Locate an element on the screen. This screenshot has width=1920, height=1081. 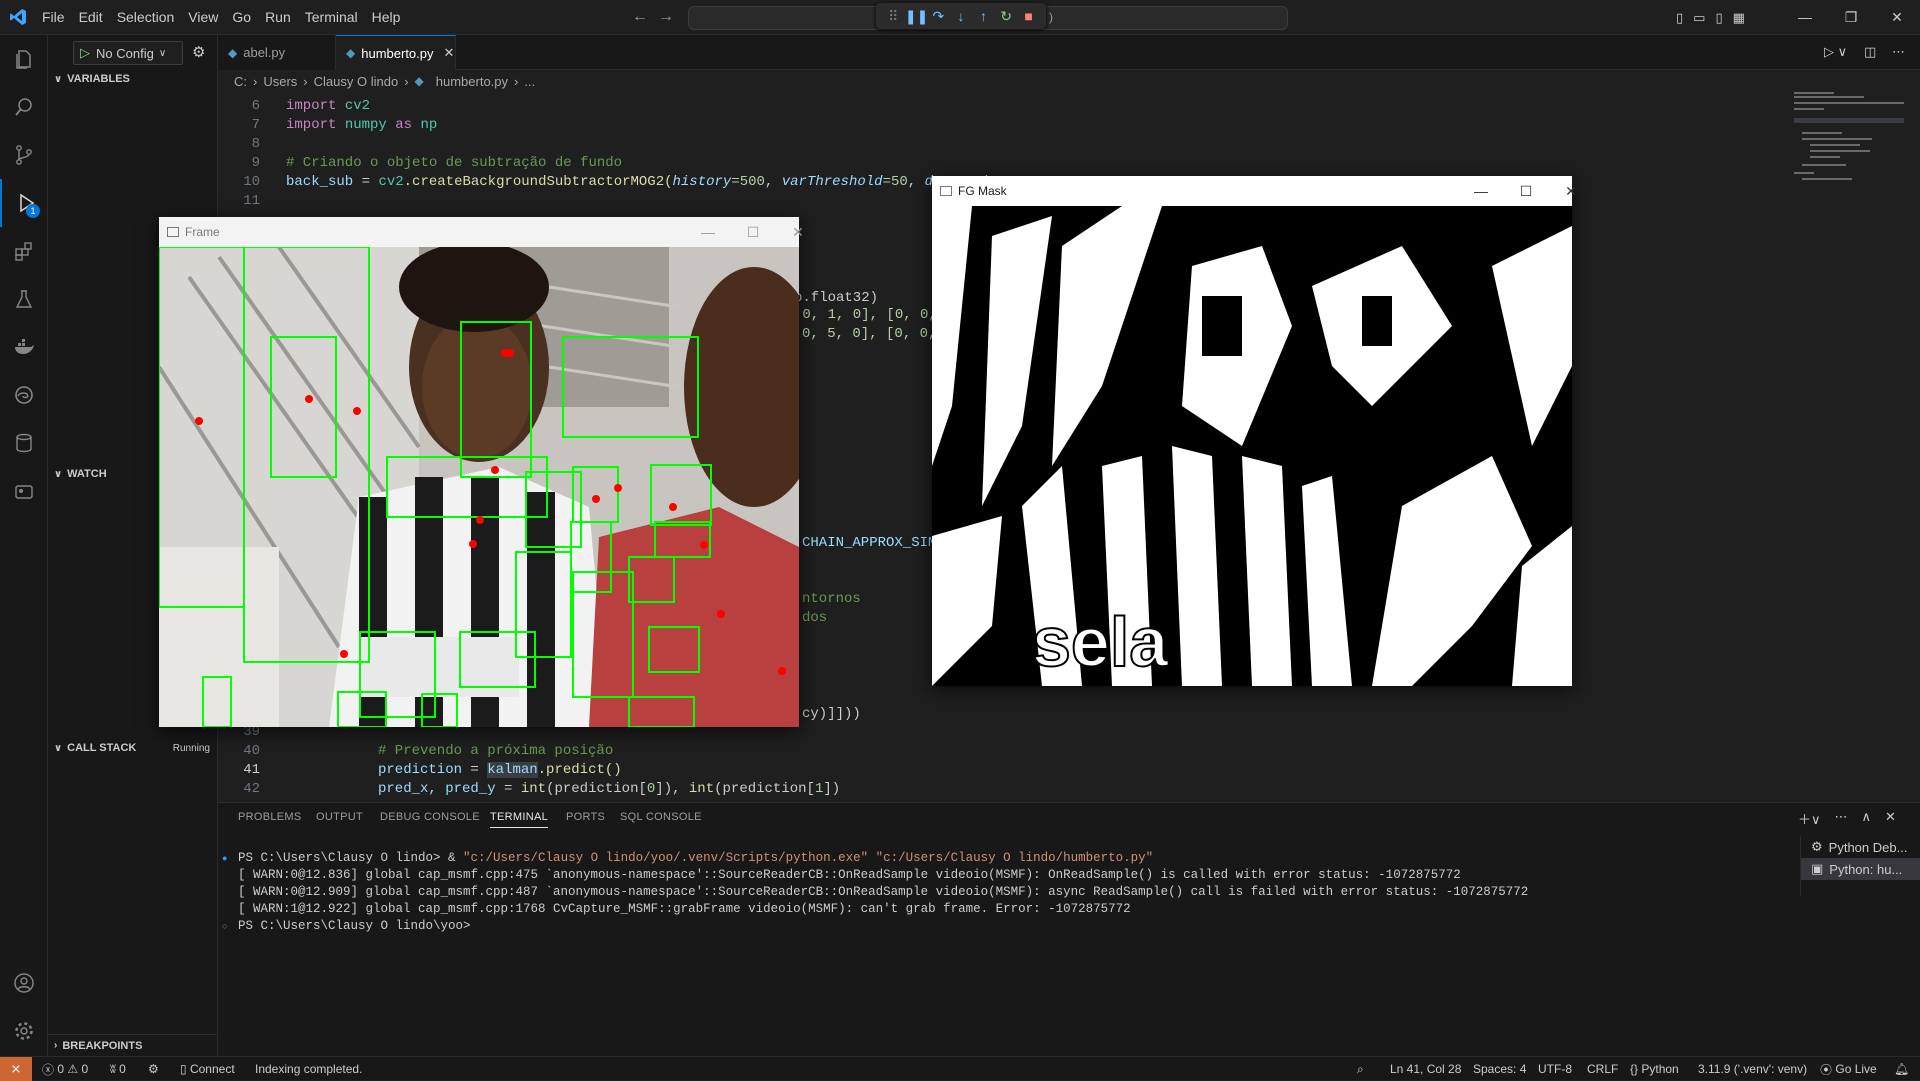
tab-terminal: TERMINAL is located at coordinates (519, 819).